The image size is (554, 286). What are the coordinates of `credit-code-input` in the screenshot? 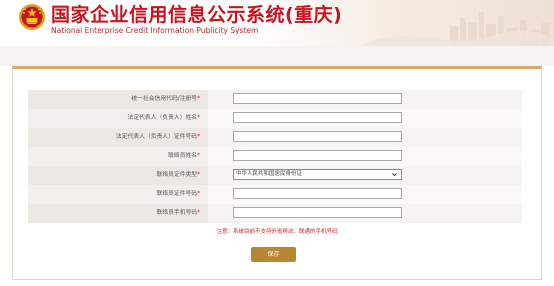 It's located at (317, 98).